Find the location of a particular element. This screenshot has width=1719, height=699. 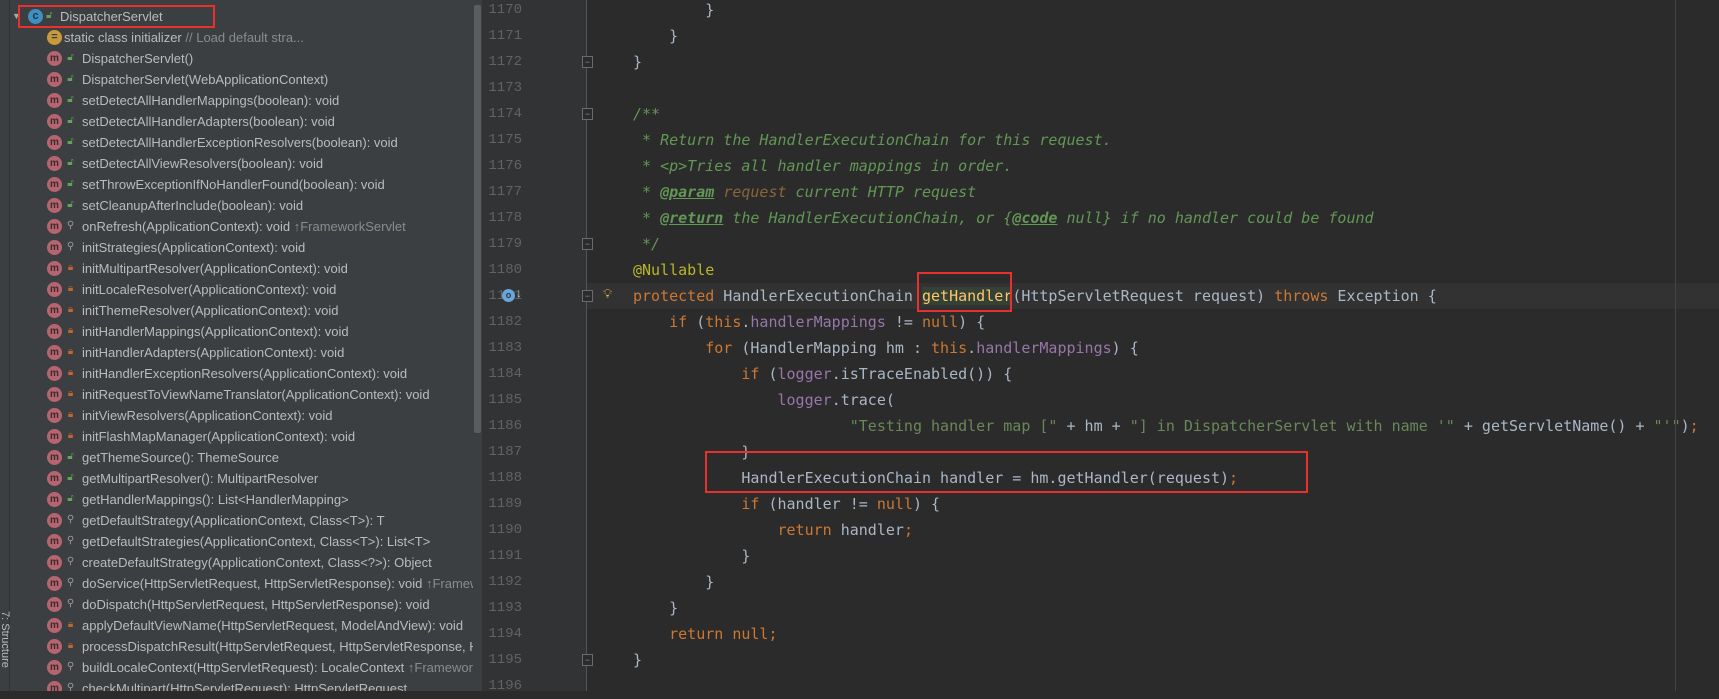

static-initializer-icon: = is located at coordinates (54, 37).